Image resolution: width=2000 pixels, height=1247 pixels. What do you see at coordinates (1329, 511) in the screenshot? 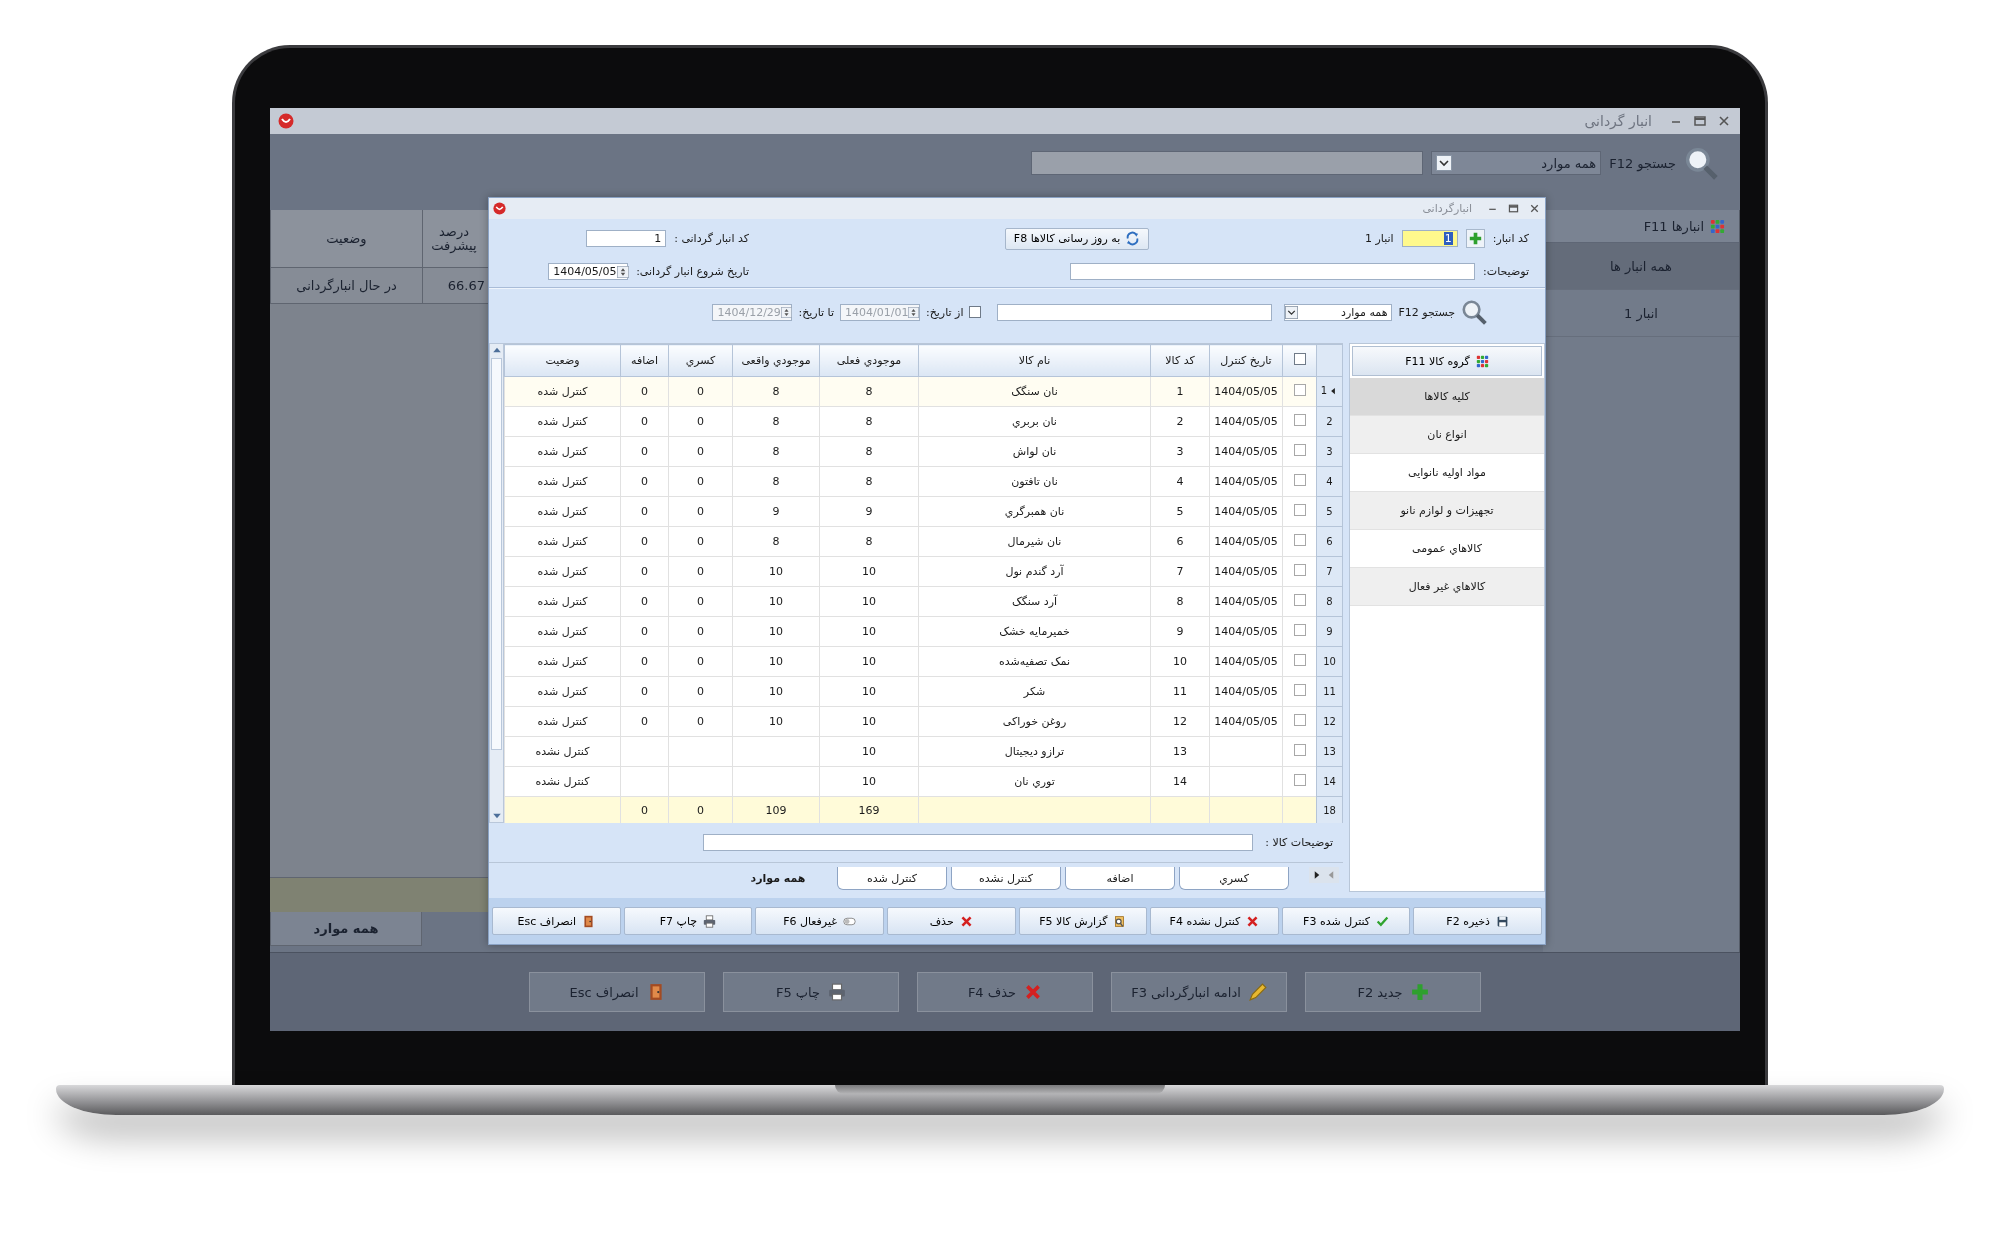
I see `row-header: 5` at bounding box center [1329, 511].